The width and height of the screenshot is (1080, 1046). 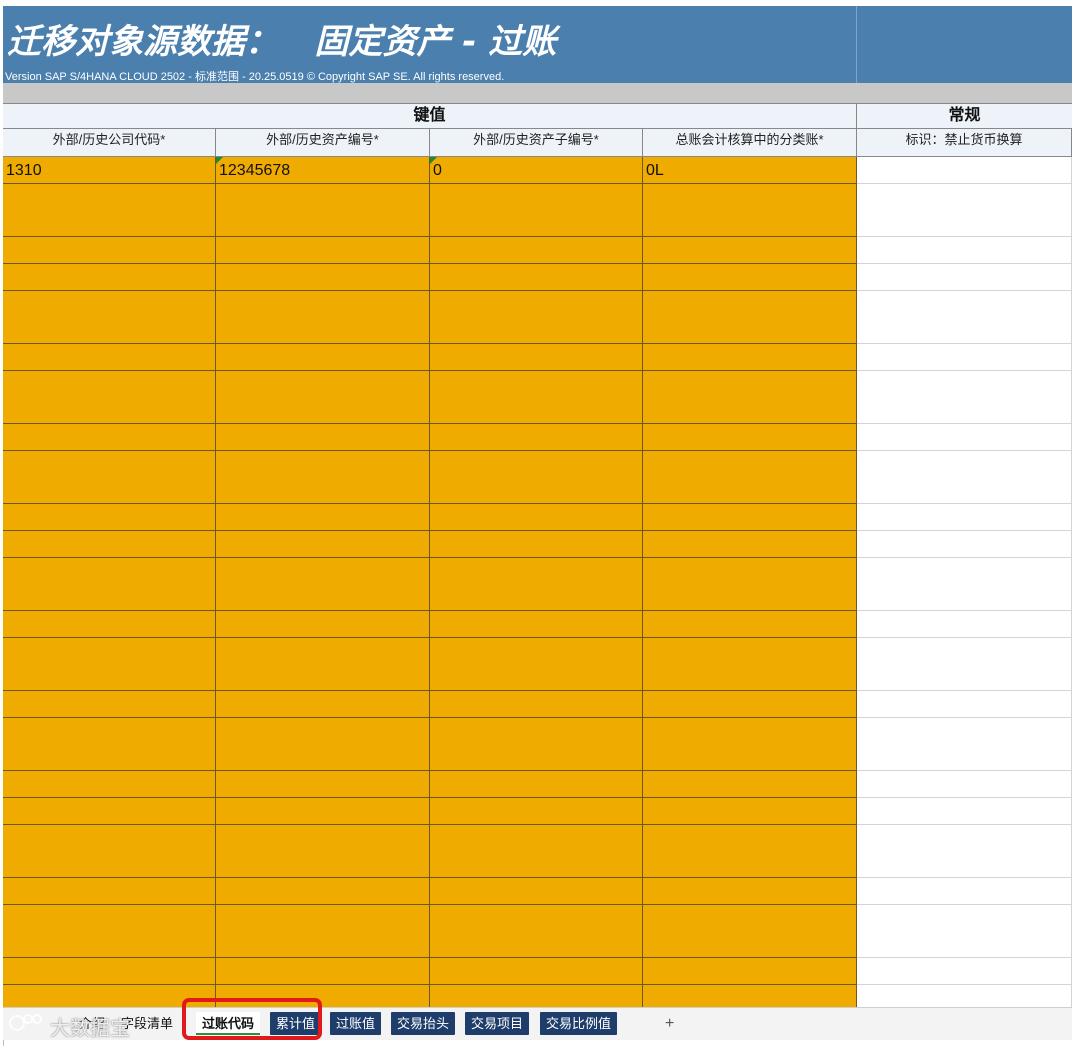 I want to click on column-header-asset-subnumber: 外部/历史资产子编号*, so click(x=536, y=142).